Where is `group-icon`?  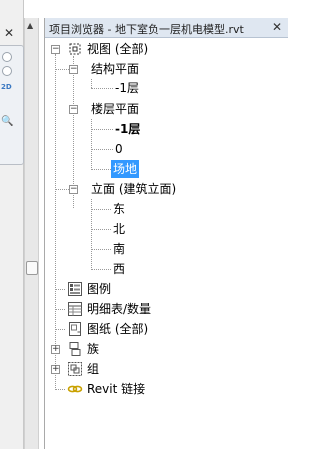
group-icon is located at coordinates (75, 369).